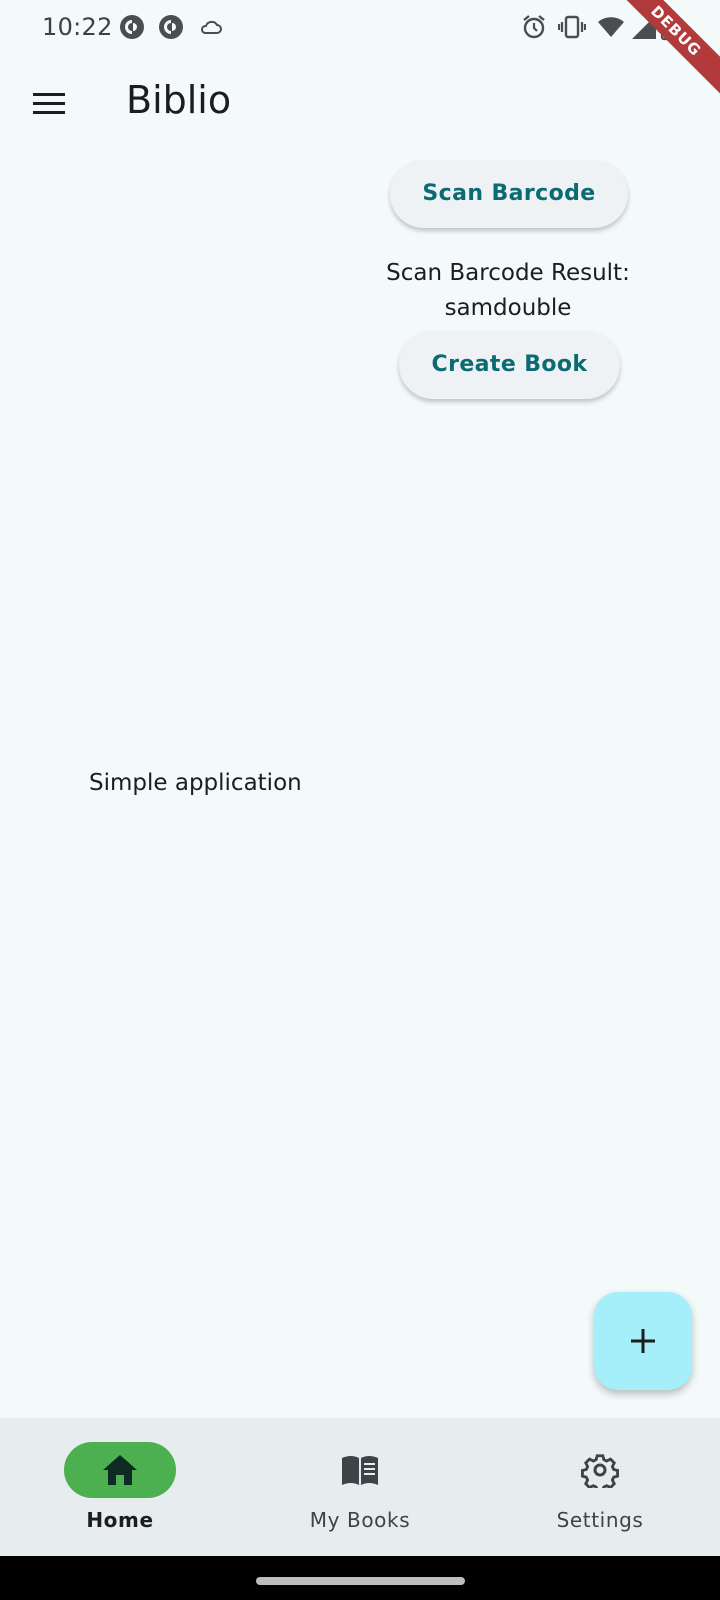  What do you see at coordinates (360, 1581) in the screenshot?
I see `home-gesture-handle` at bounding box center [360, 1581].